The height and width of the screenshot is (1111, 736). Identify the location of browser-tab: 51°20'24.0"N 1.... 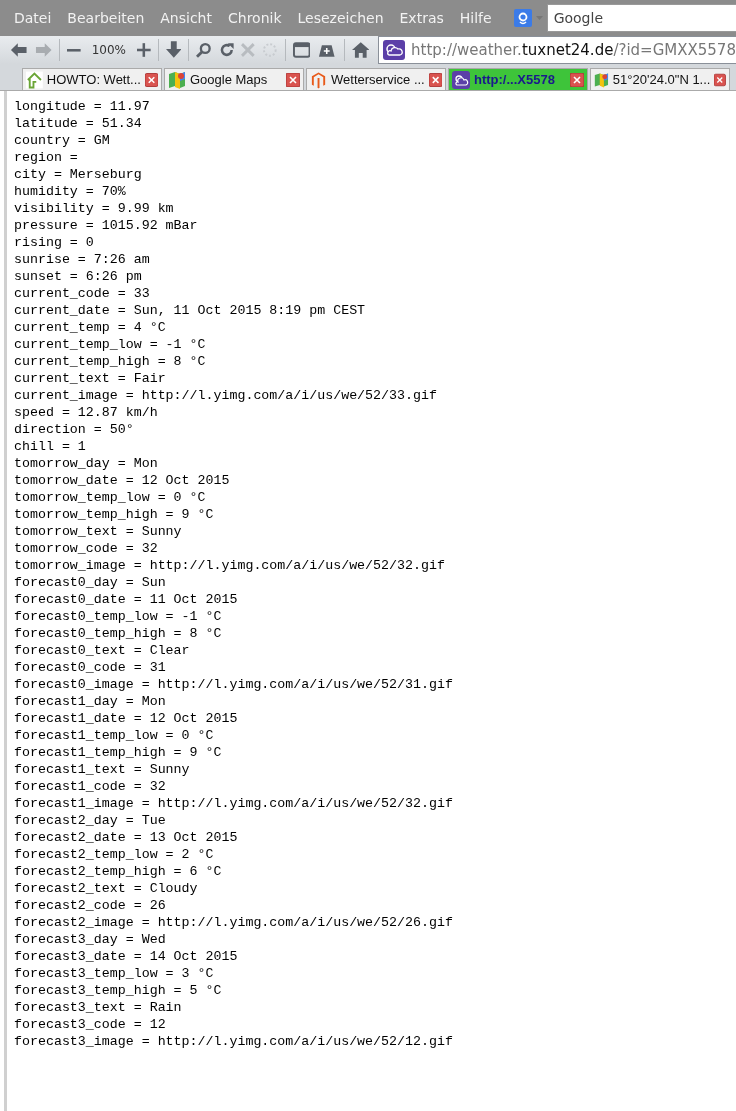
(660, 79).